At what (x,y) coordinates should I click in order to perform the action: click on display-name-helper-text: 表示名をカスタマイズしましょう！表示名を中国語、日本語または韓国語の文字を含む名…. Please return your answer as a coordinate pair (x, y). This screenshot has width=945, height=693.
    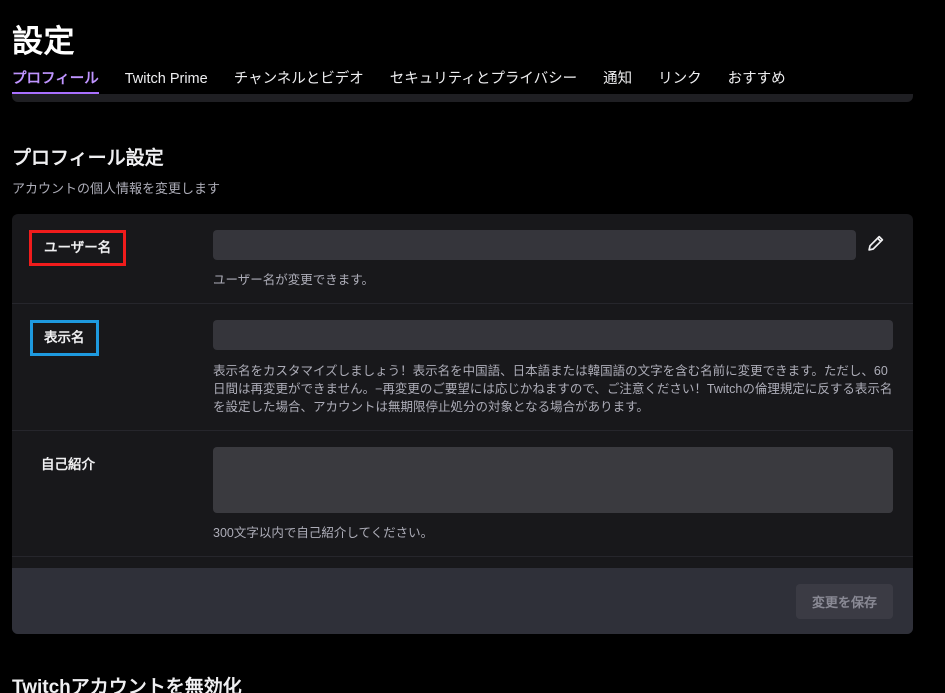
    Looking at the image, I should click on (553, 389).